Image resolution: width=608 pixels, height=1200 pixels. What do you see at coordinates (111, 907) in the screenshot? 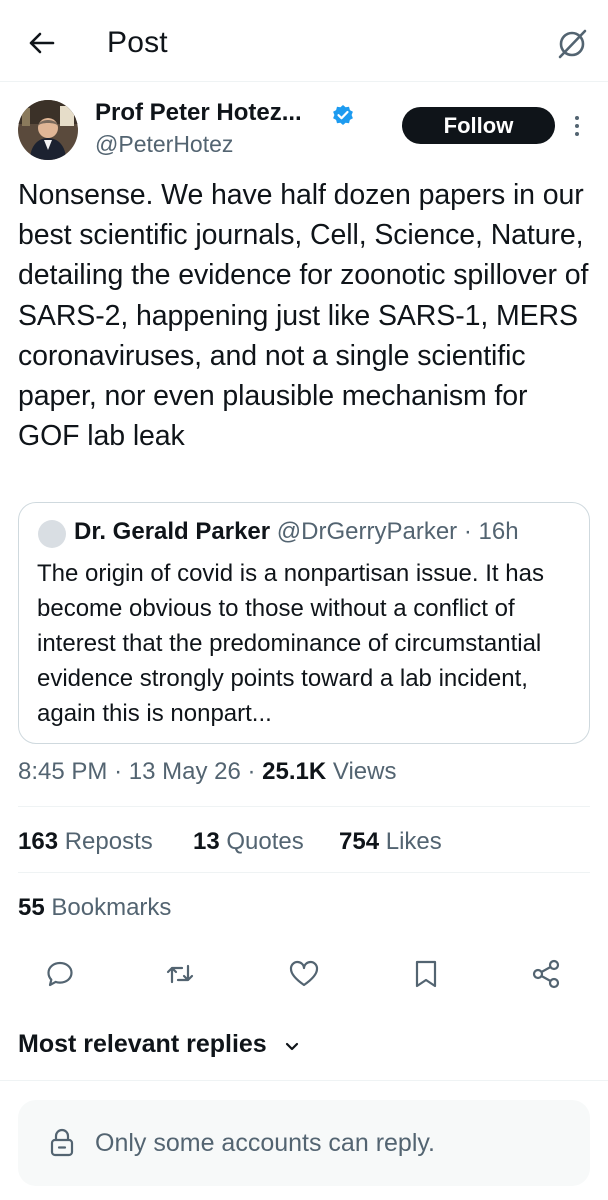
I see `bookmarks-label: Bookmarks` at bounding box center [111, 907].